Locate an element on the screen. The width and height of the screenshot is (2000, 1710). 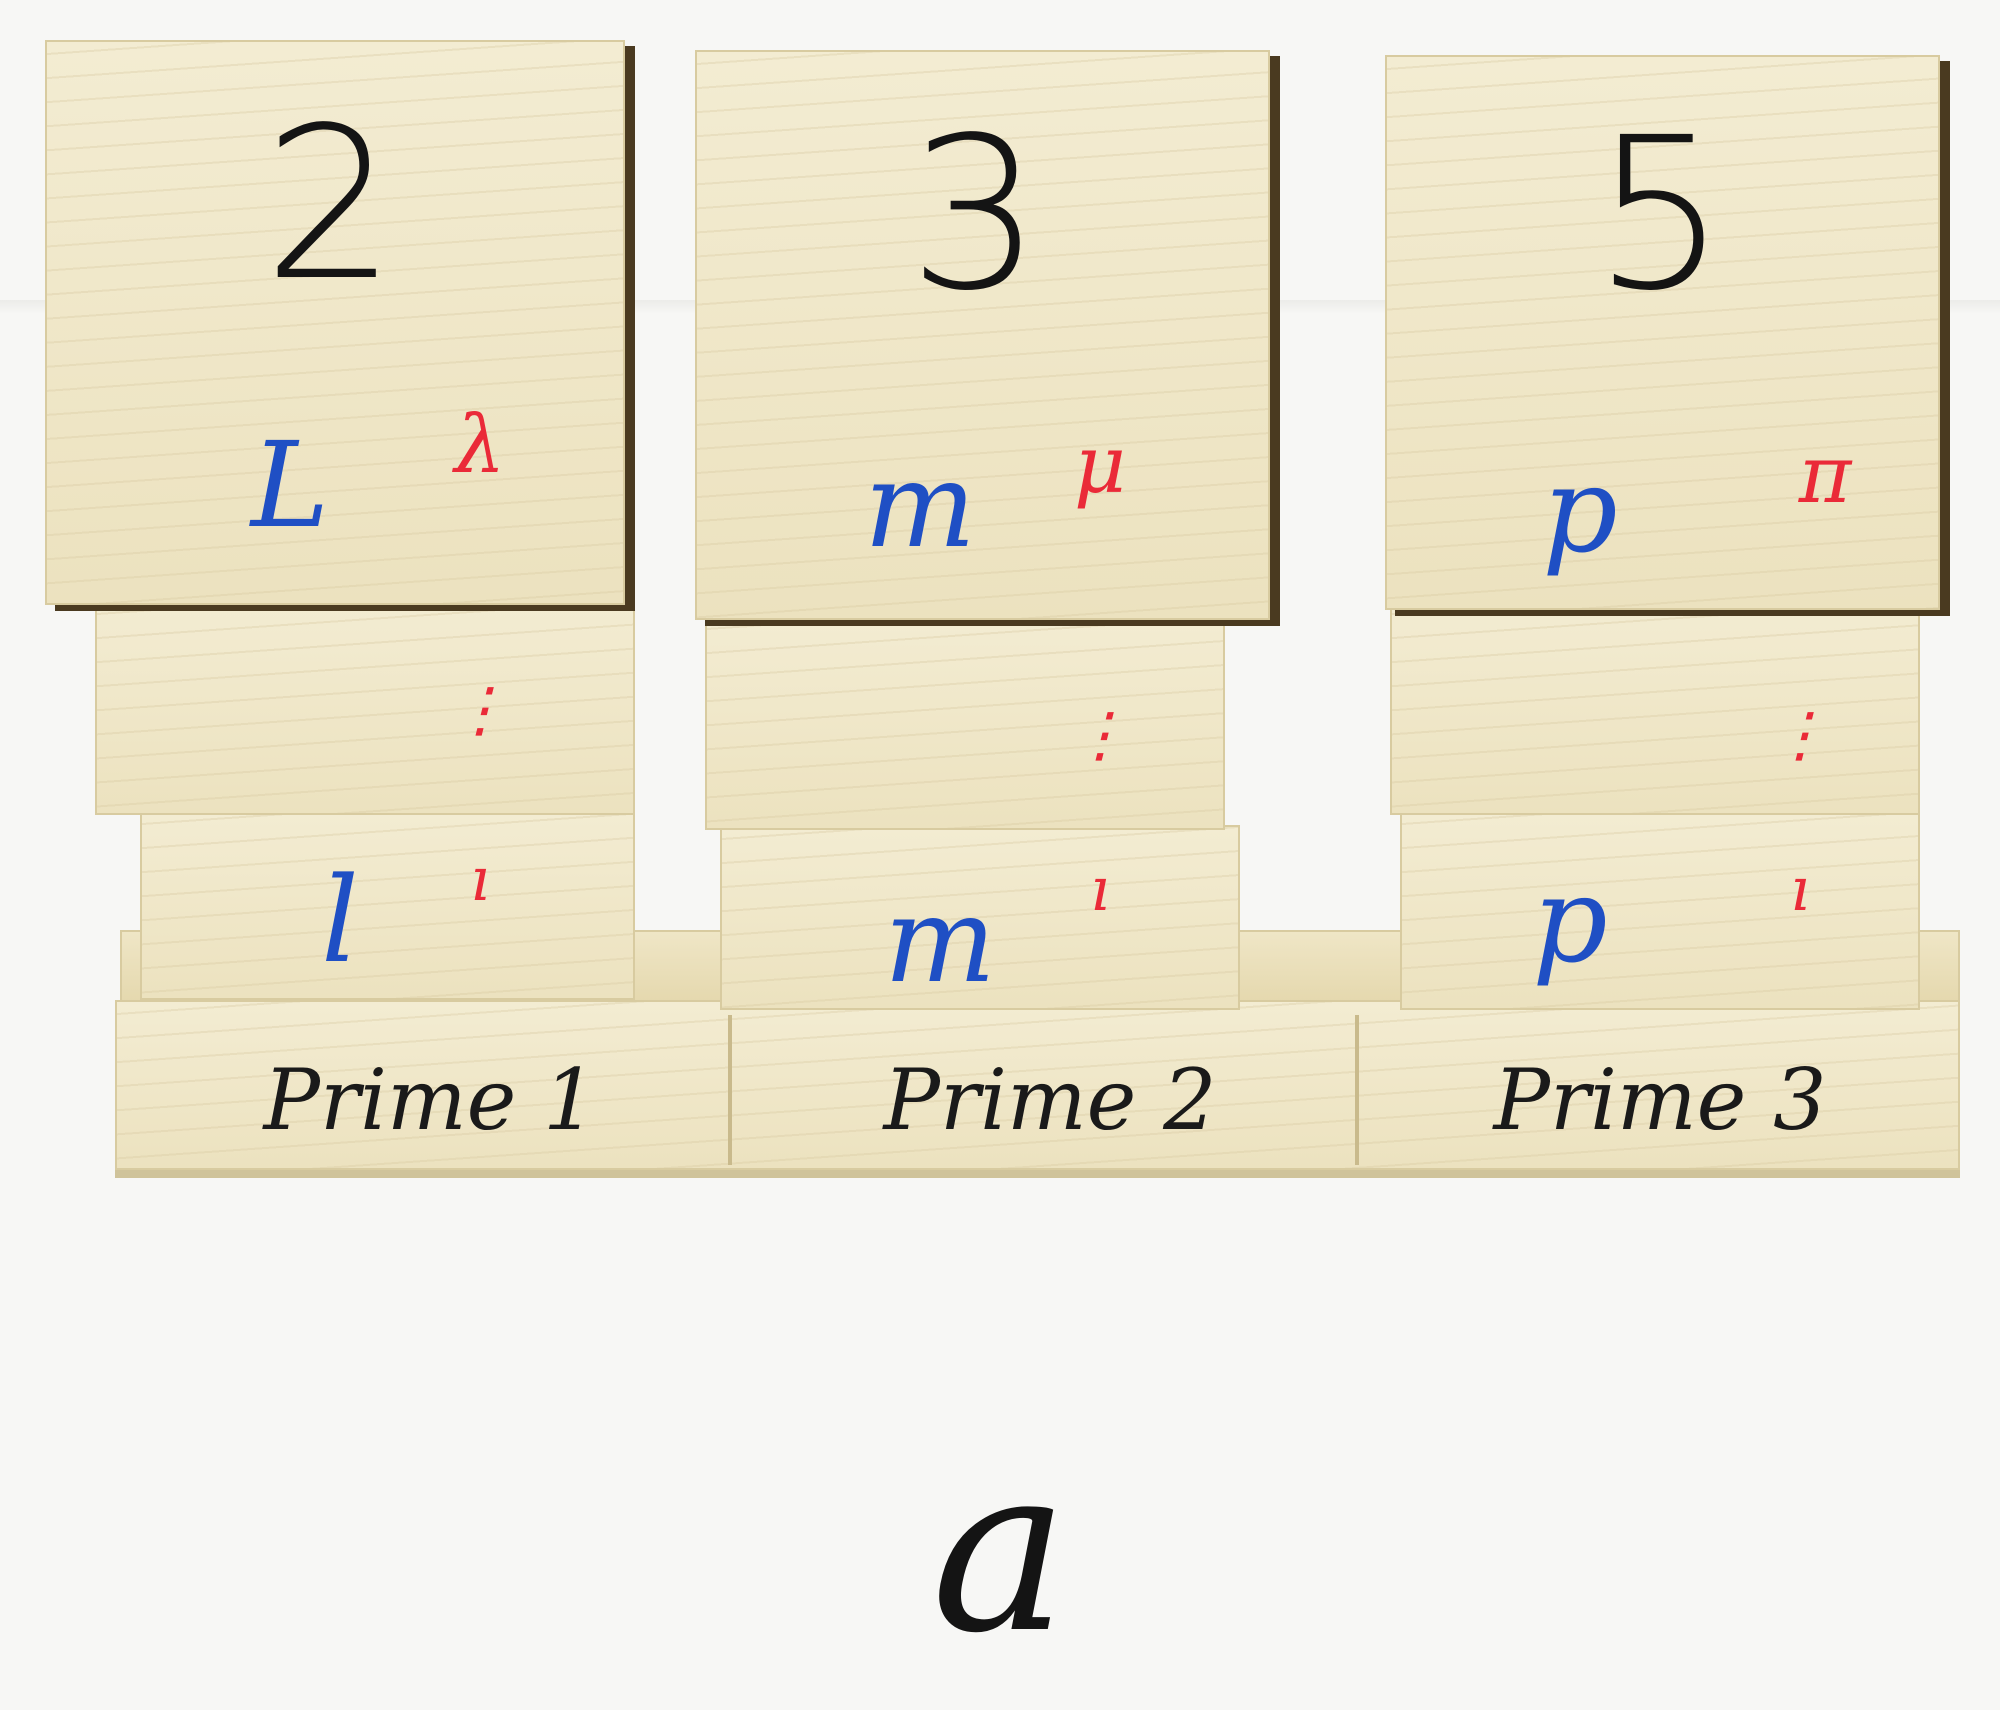
top-symbol: λ is located at coordinates (480, 444).